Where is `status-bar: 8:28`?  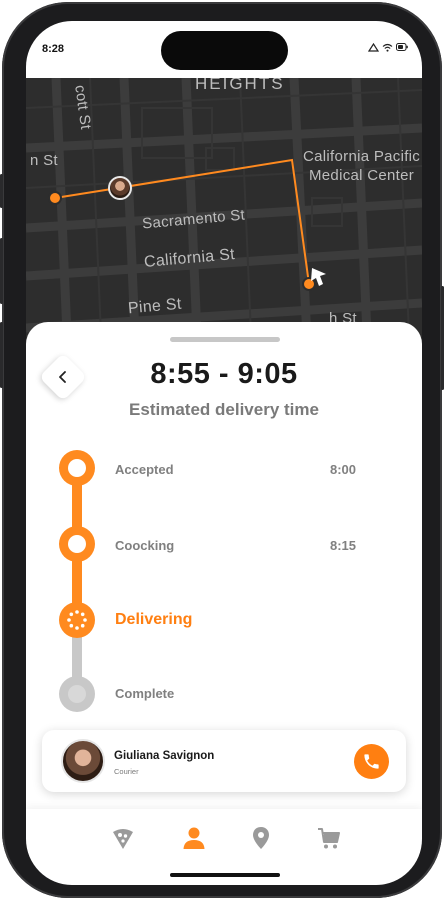 status-bar: 8:28 is located at coordinates (224, 49).